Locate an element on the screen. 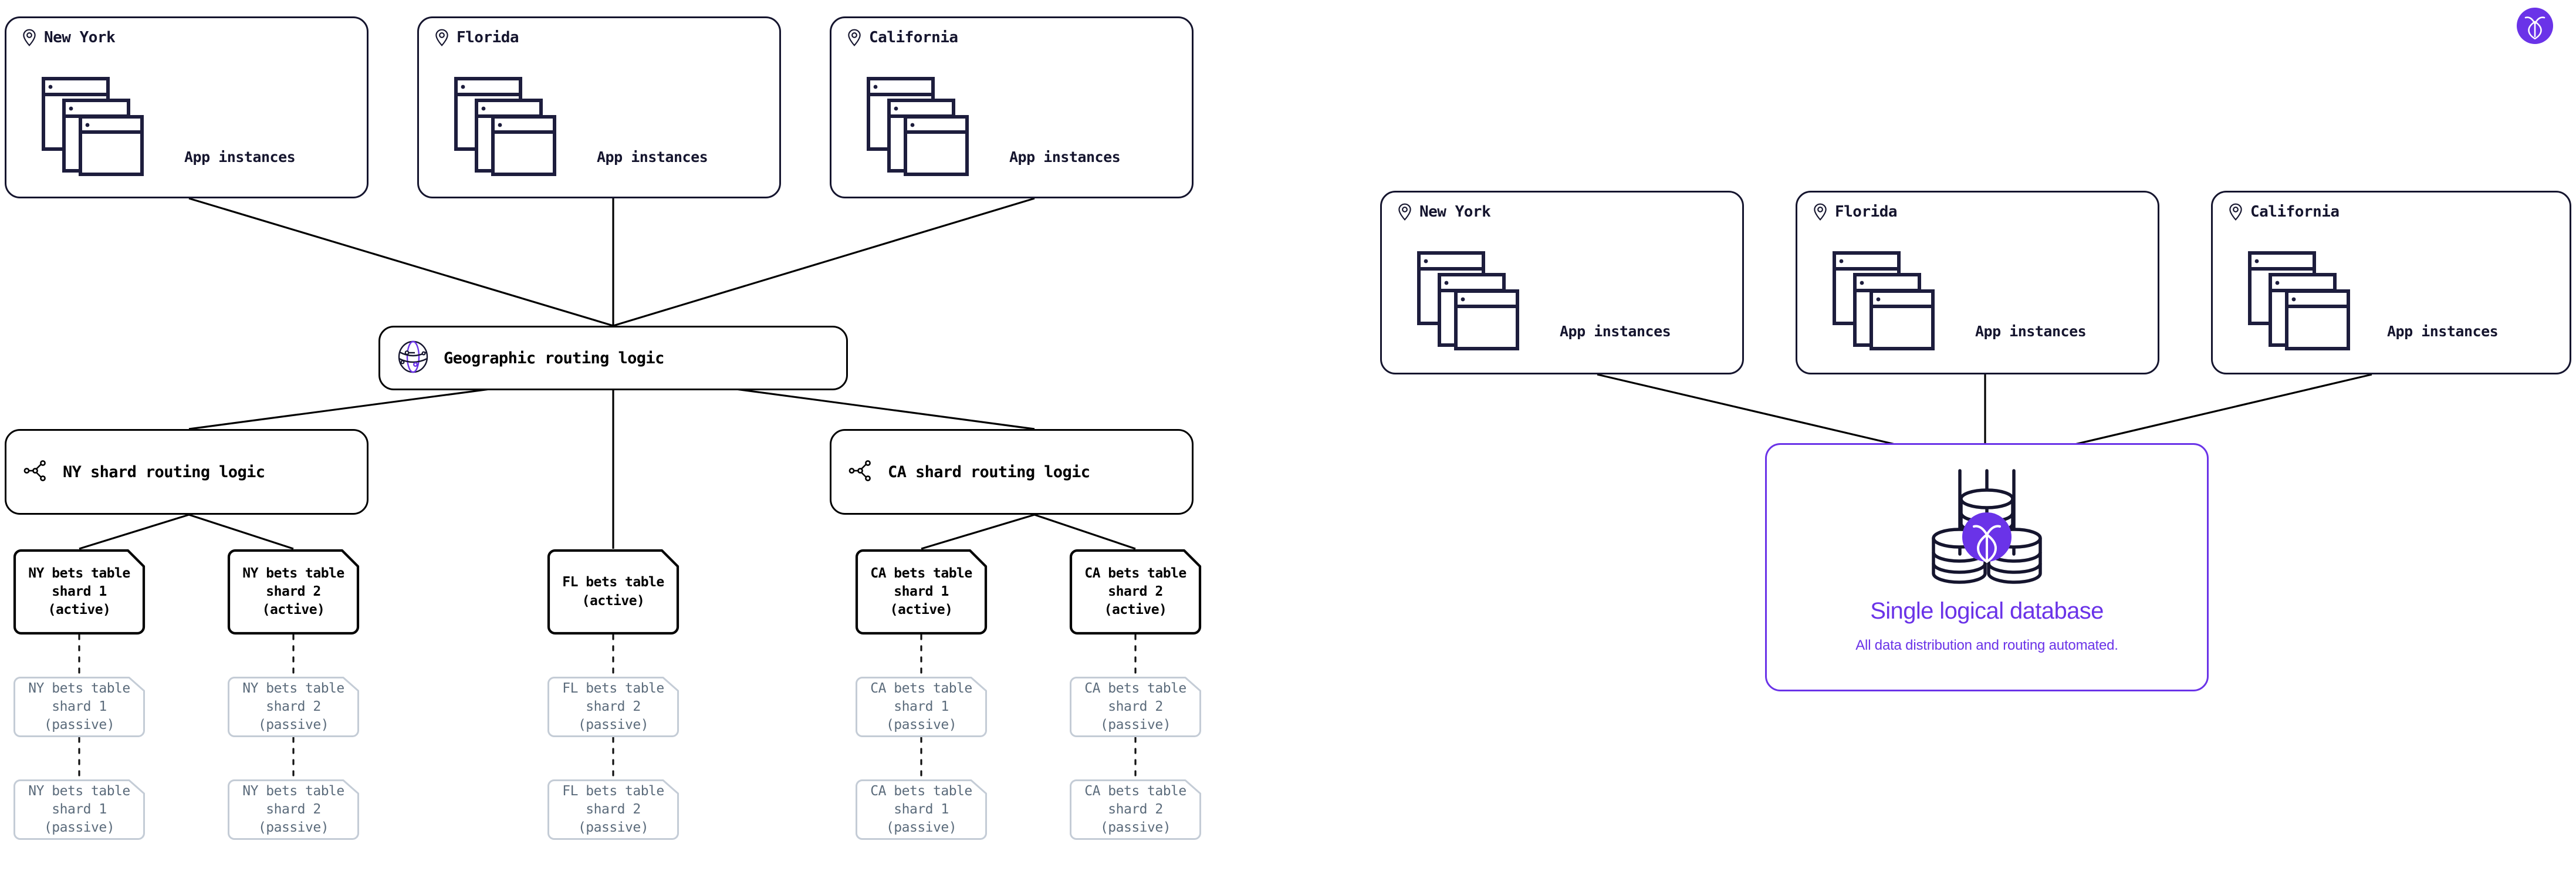  table-node-fl-active: FL bets table (active) is located at coordinates (613, 592).